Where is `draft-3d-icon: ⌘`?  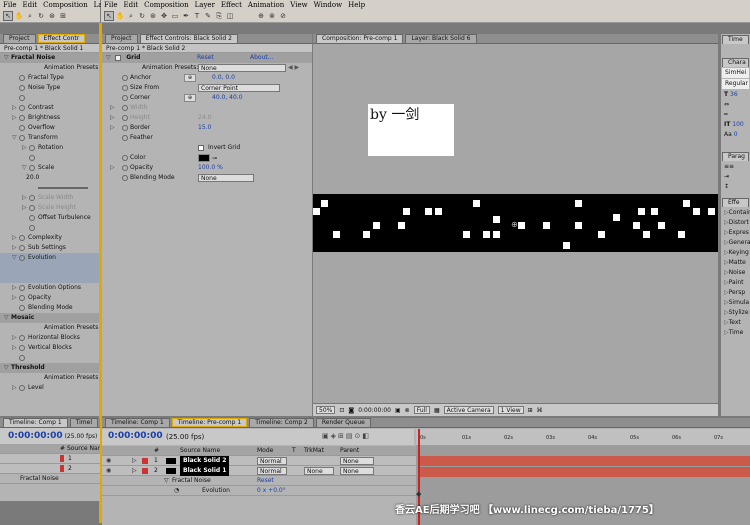
draft-3d-icon: ⌘ is located at coordinates (540, 410).